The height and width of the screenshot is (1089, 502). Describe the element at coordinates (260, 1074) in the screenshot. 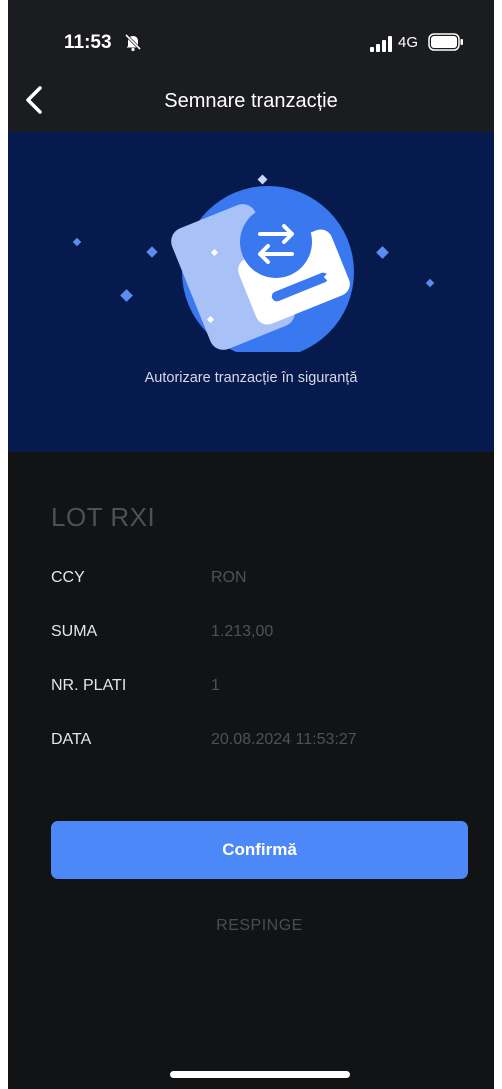

I see `home-indicator` at that location.